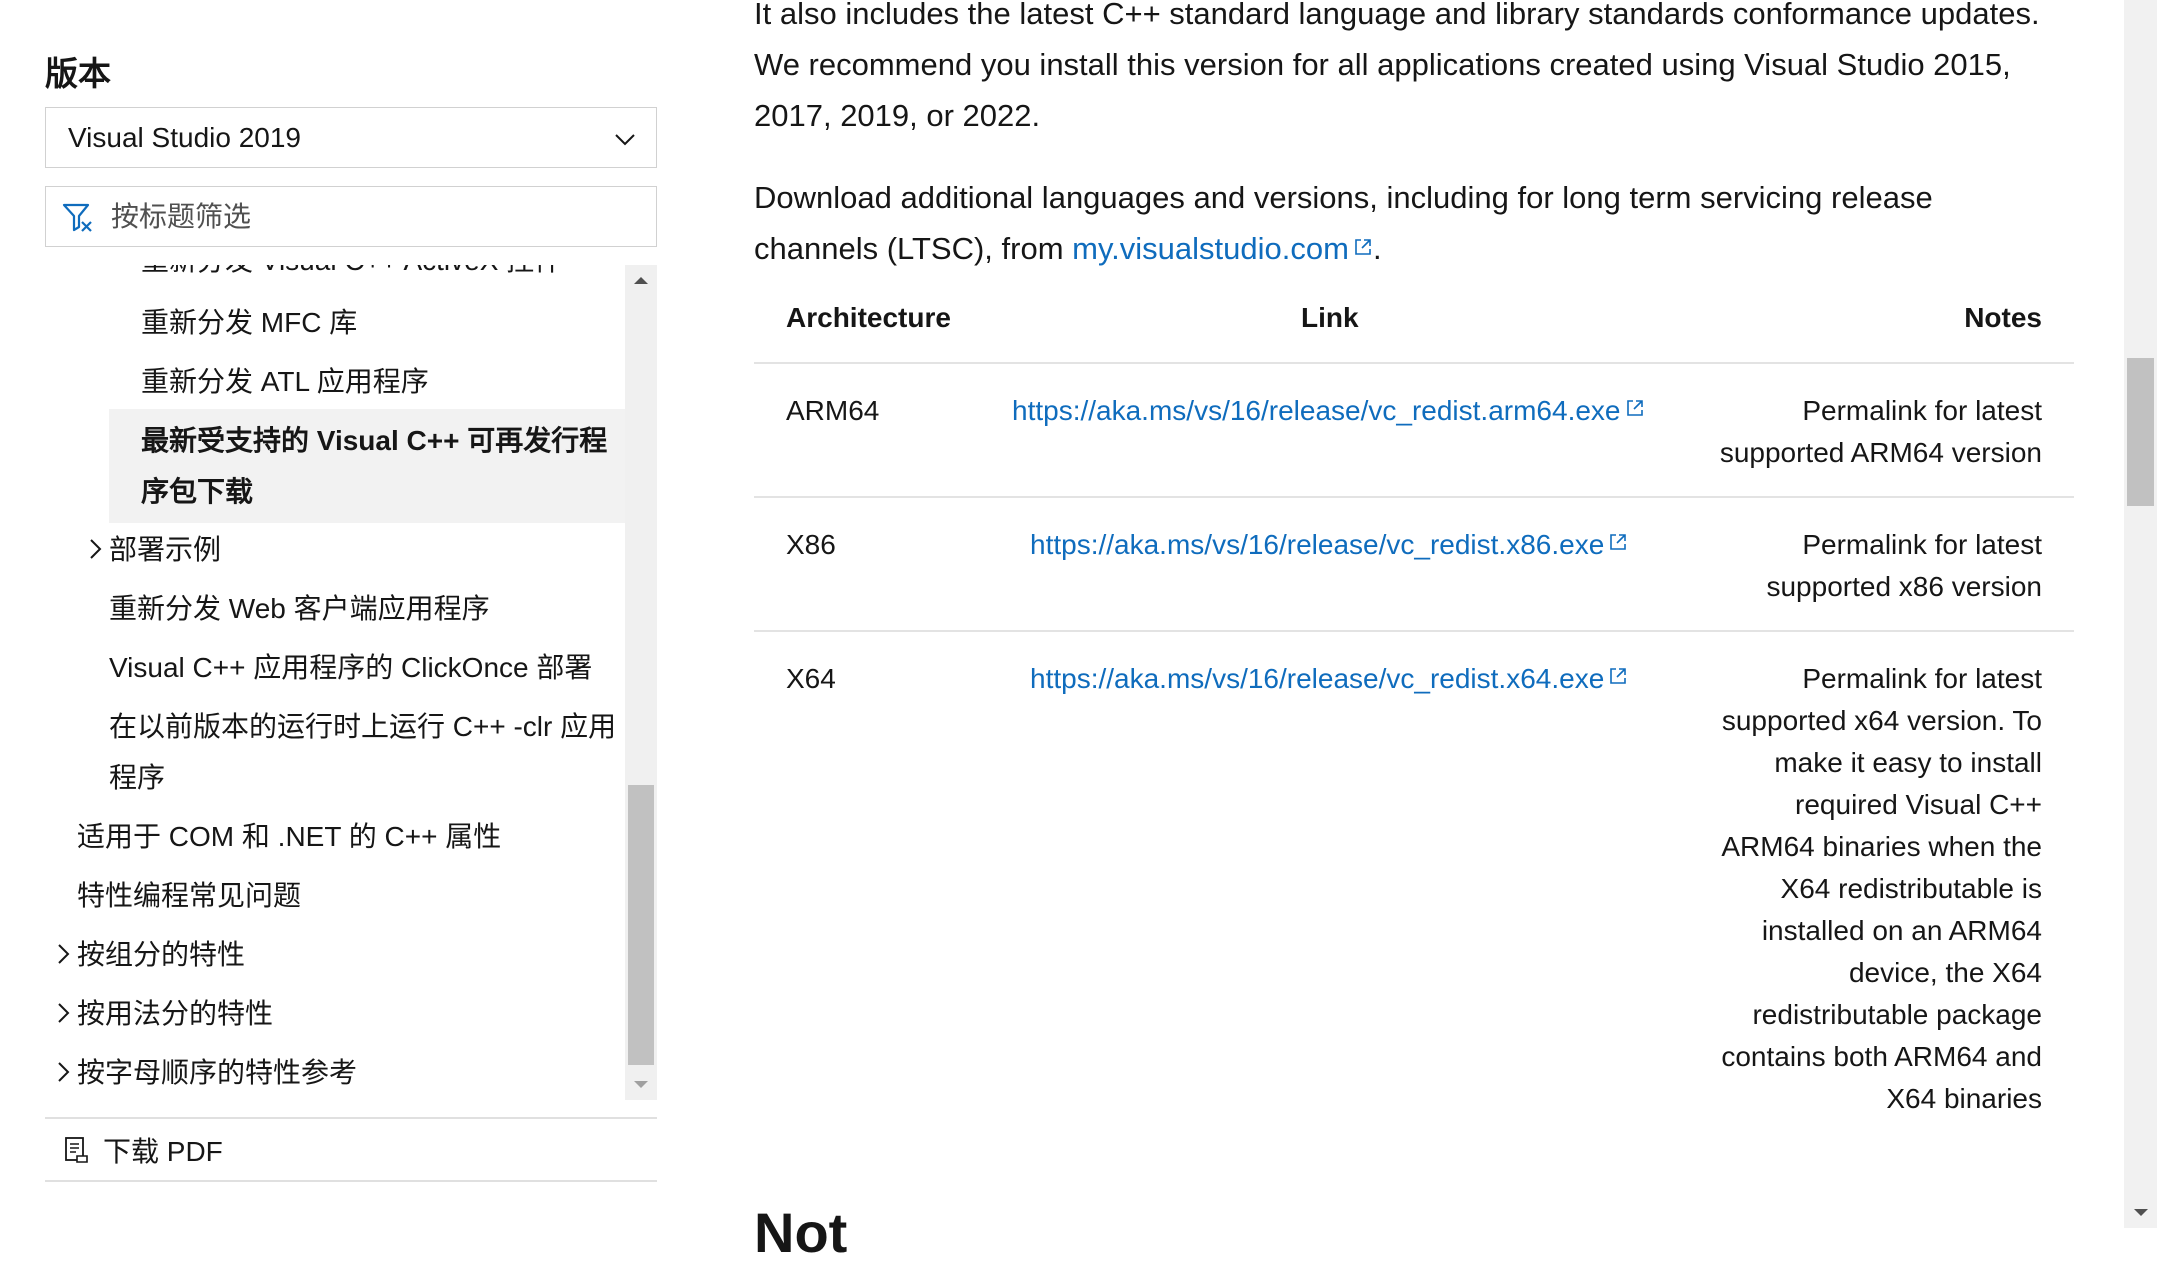  What do you see at coordinates (161, 954) in the screenshot?
I see `toc-item-attributes-by-group: 按组分的特性` at bounding box center [161, 954].